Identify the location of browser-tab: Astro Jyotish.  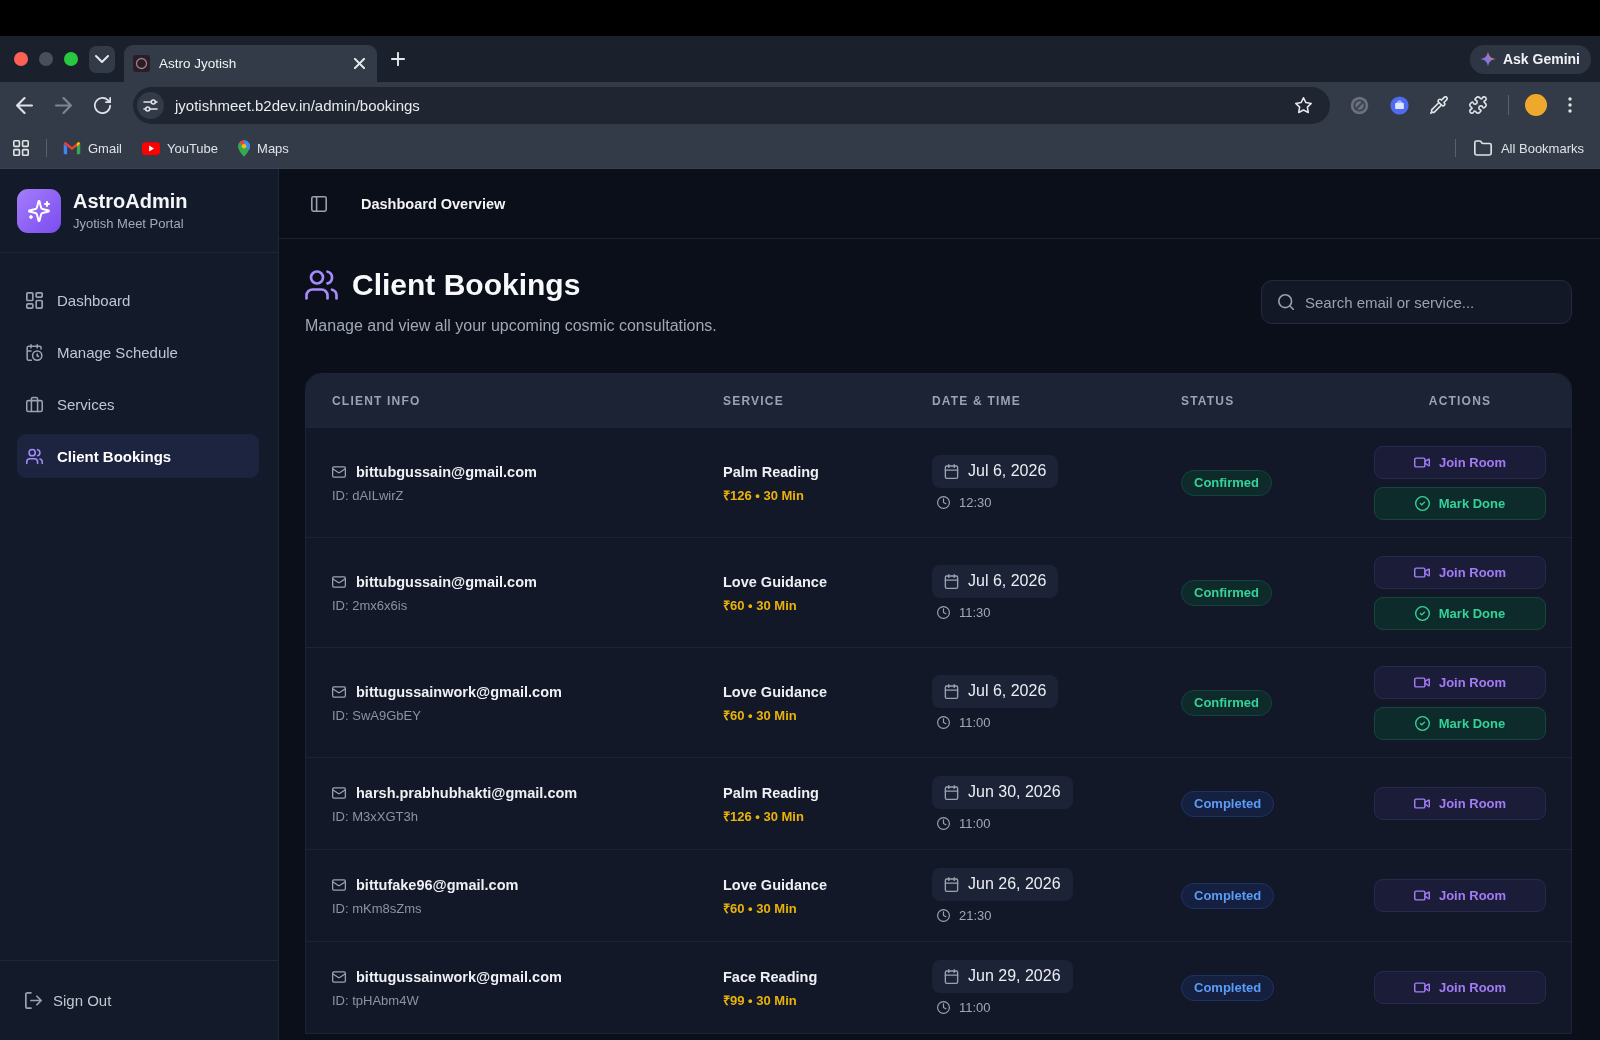
(250, 63).